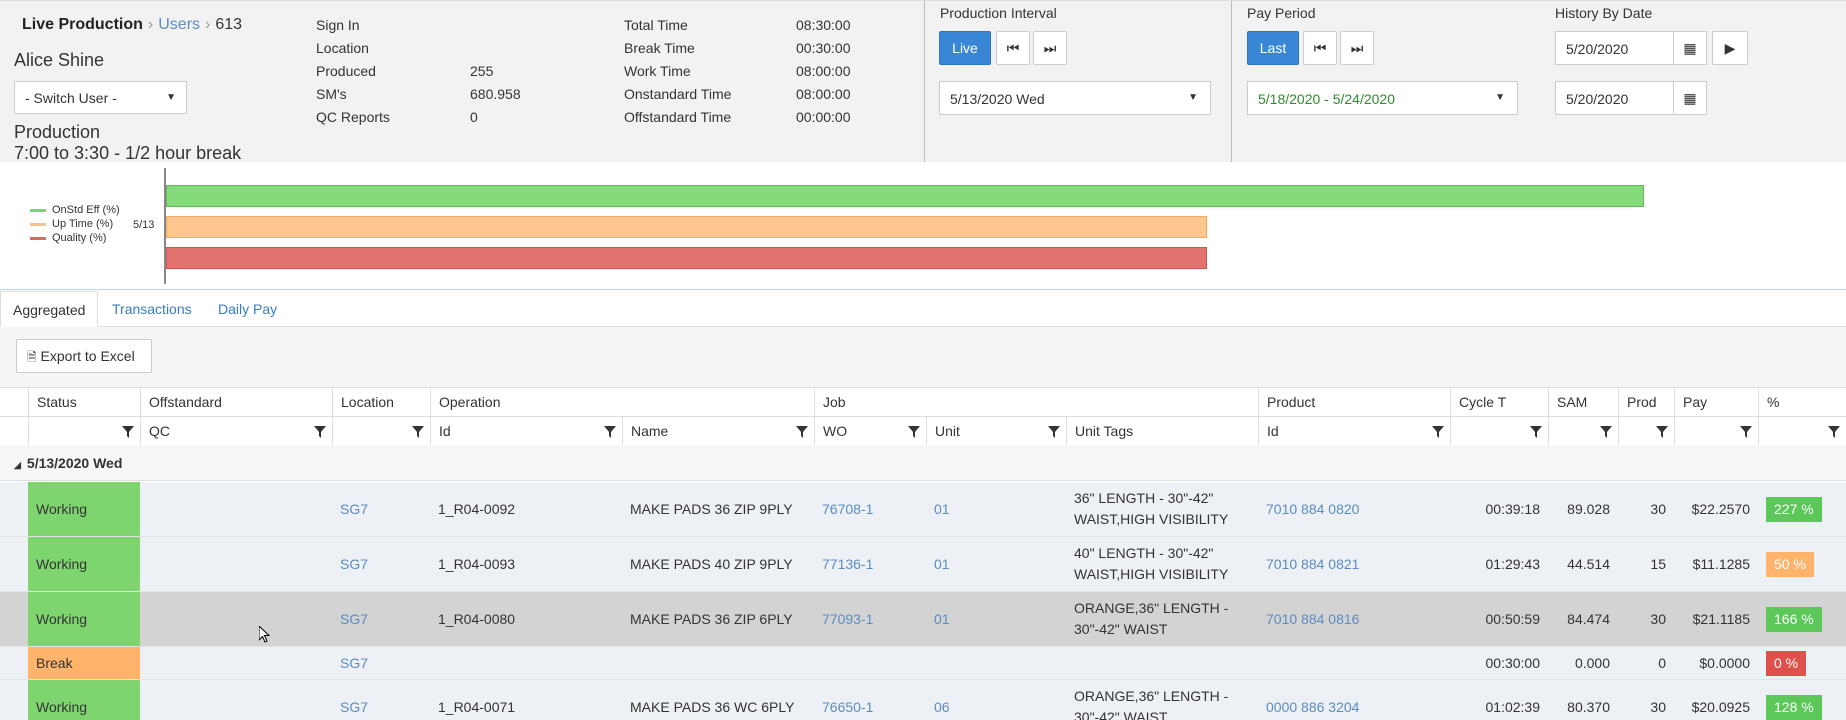 Image resolution: width=1846 pixels, height=720 pixels. What do you see at coordinates (1162, 431) in the screenshot?
I see `filter-cell: Unit Tags` at bounding box center [1162, 431].